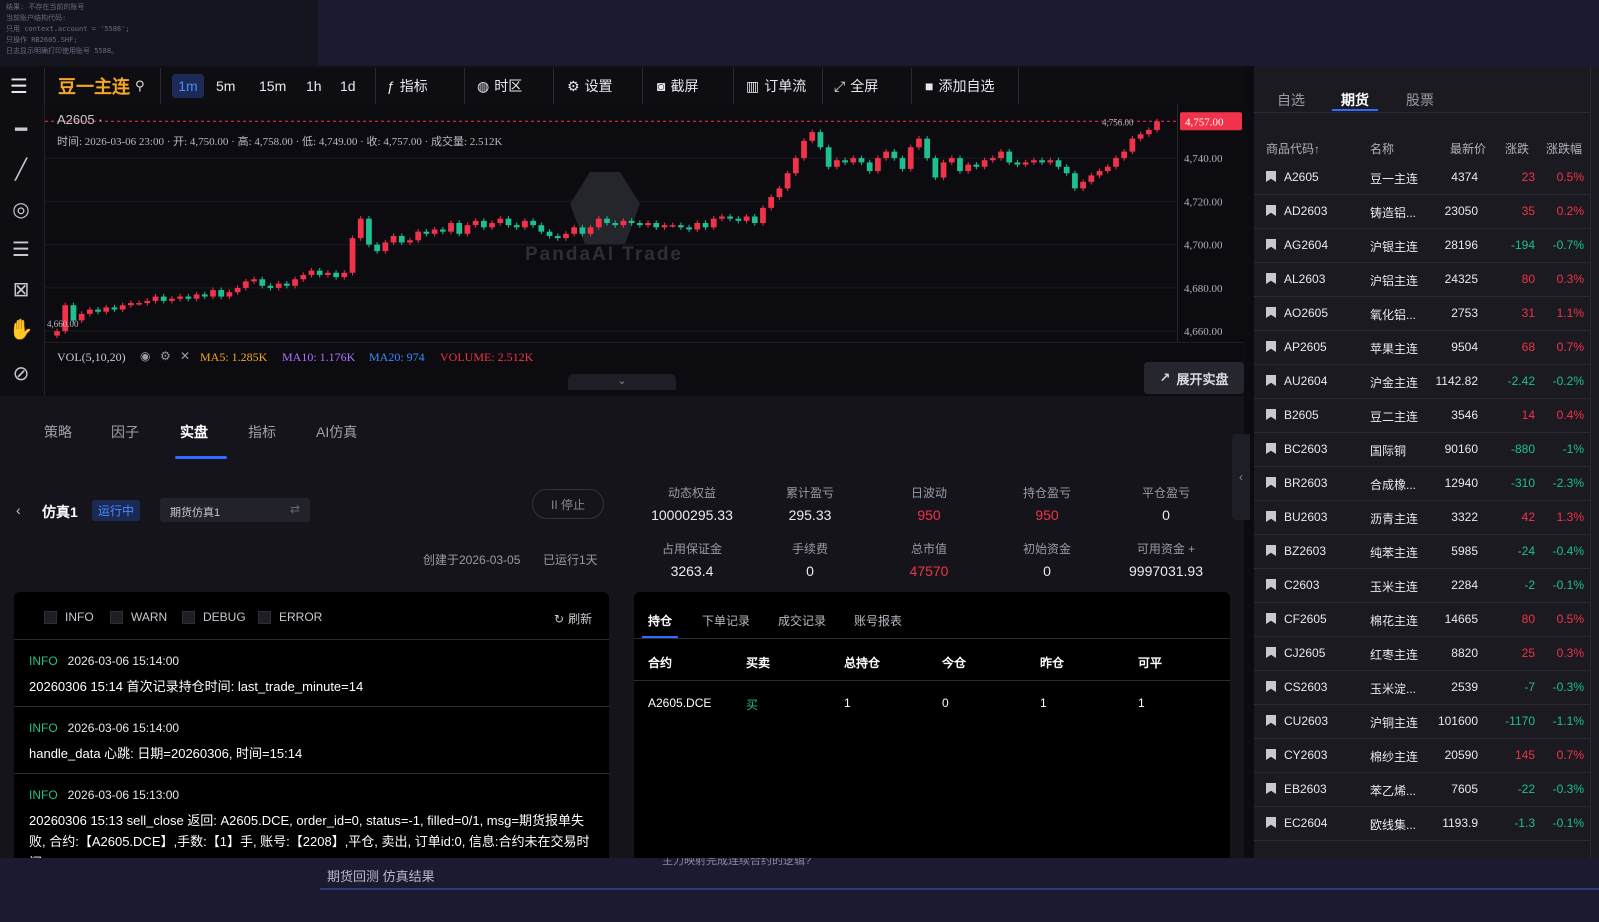 This screenshot has width=1599, height=922. Describe the element at coordinates (69, 617) in the screenshot. I see `filter-info-checkbox: INFO` at that location.